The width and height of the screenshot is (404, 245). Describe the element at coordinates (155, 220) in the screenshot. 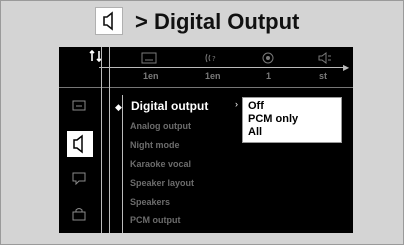

I see `menu-item-pcm-output: PCM output` at that location.